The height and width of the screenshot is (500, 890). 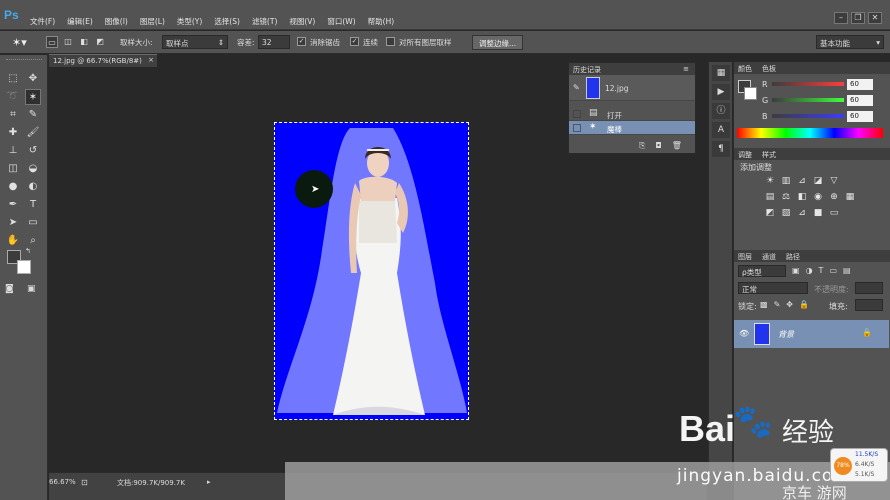 What do you see at coordinates (821, 270) in the screenshot?
I see `type-filter-icon: T` at bounding box center [821, 270].